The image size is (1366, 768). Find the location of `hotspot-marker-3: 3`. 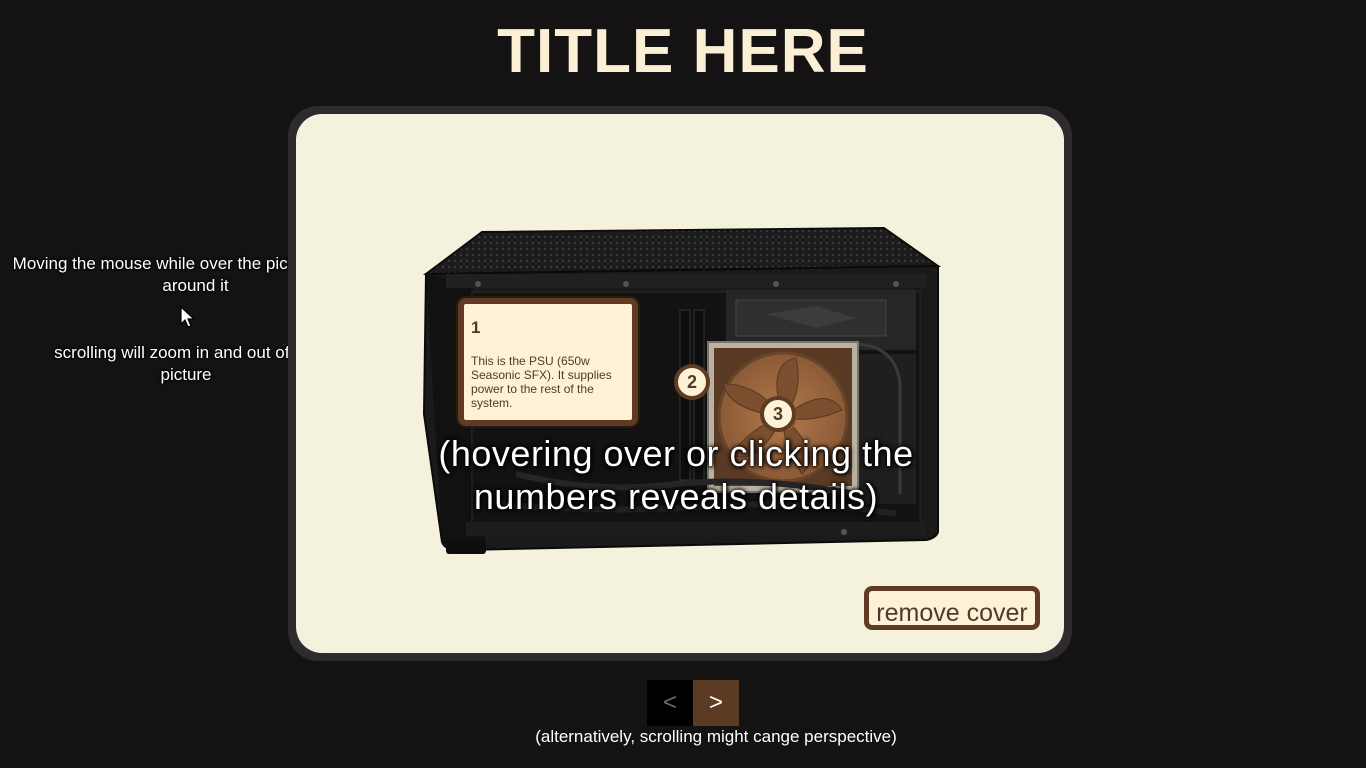

hotspot-marker-3: 3 is located at coordinates (778, 414).